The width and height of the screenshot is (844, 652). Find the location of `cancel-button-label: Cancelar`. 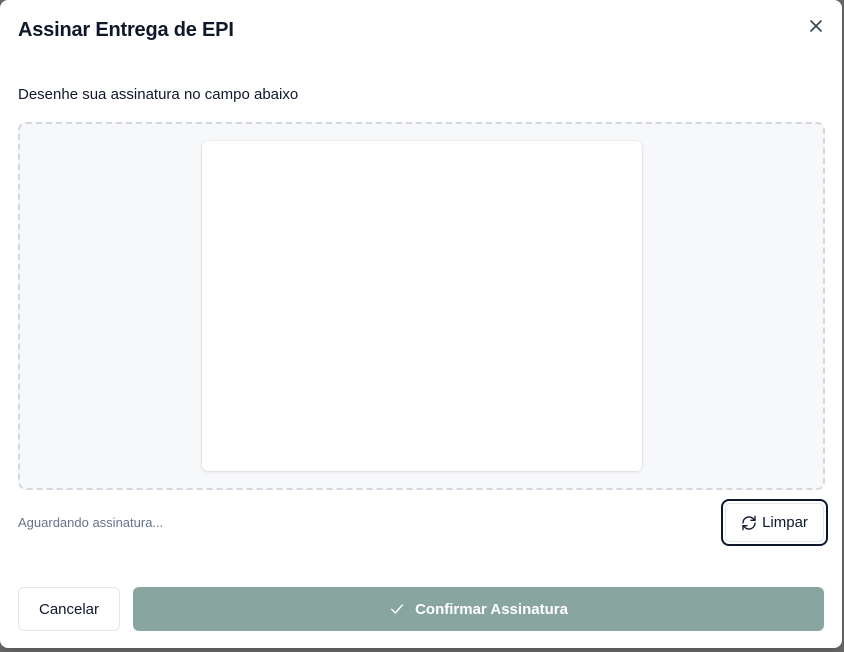

cancel-button-label: Cancelar is located at coordinates (69, 609).